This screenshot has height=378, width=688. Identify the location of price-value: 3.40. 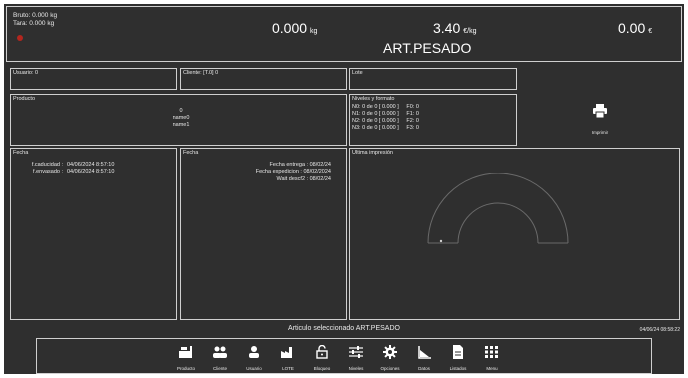
(447, 28).